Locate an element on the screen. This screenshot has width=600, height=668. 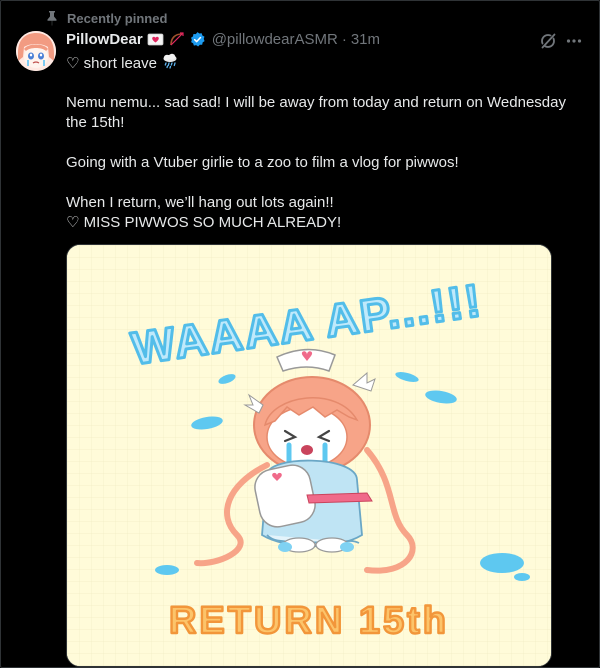
tweet-paragraph: ♡ MISS PIWWOS SO MUCH ALREADY! is located at coordinates (204, 222).